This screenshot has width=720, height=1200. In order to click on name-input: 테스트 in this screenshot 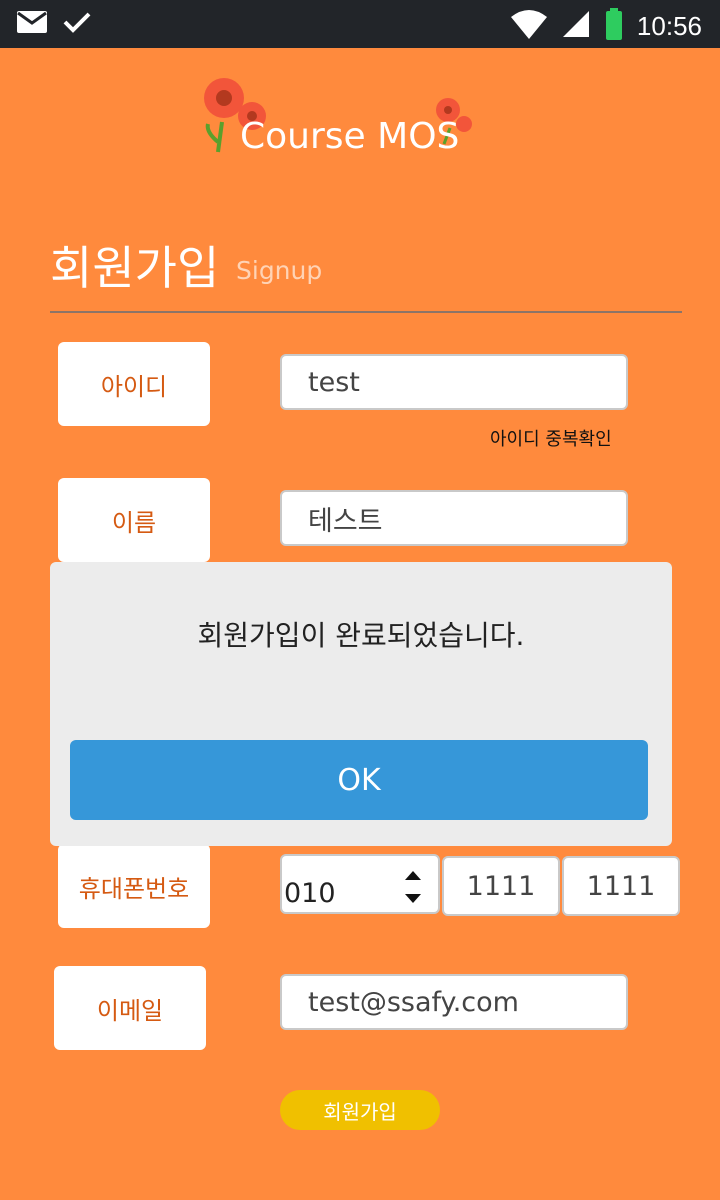, I will do `click(454, 518)`.